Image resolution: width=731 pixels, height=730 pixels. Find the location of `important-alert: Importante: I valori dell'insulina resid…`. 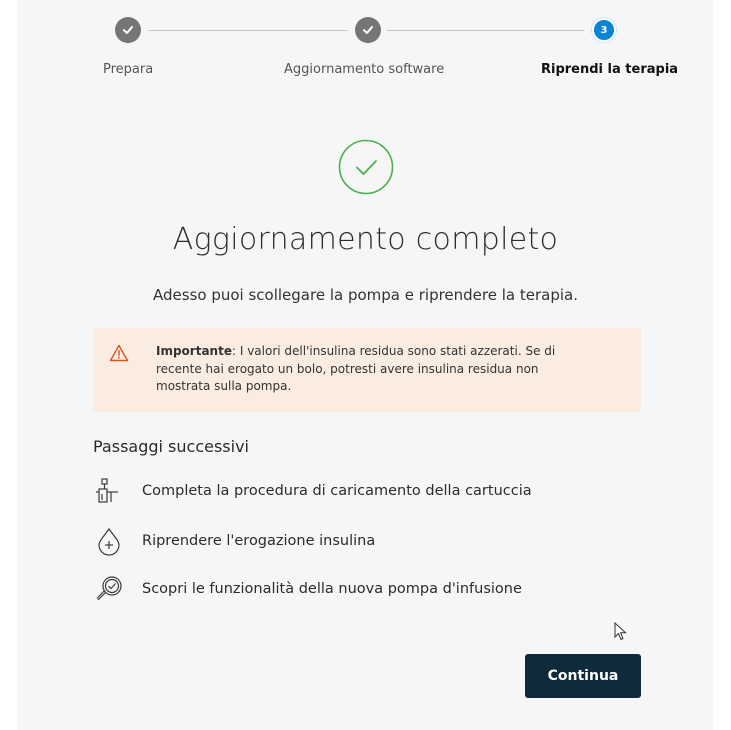

important-alert: Importante: I valori dell'insulina resid… is located at coordinates (367, 370).